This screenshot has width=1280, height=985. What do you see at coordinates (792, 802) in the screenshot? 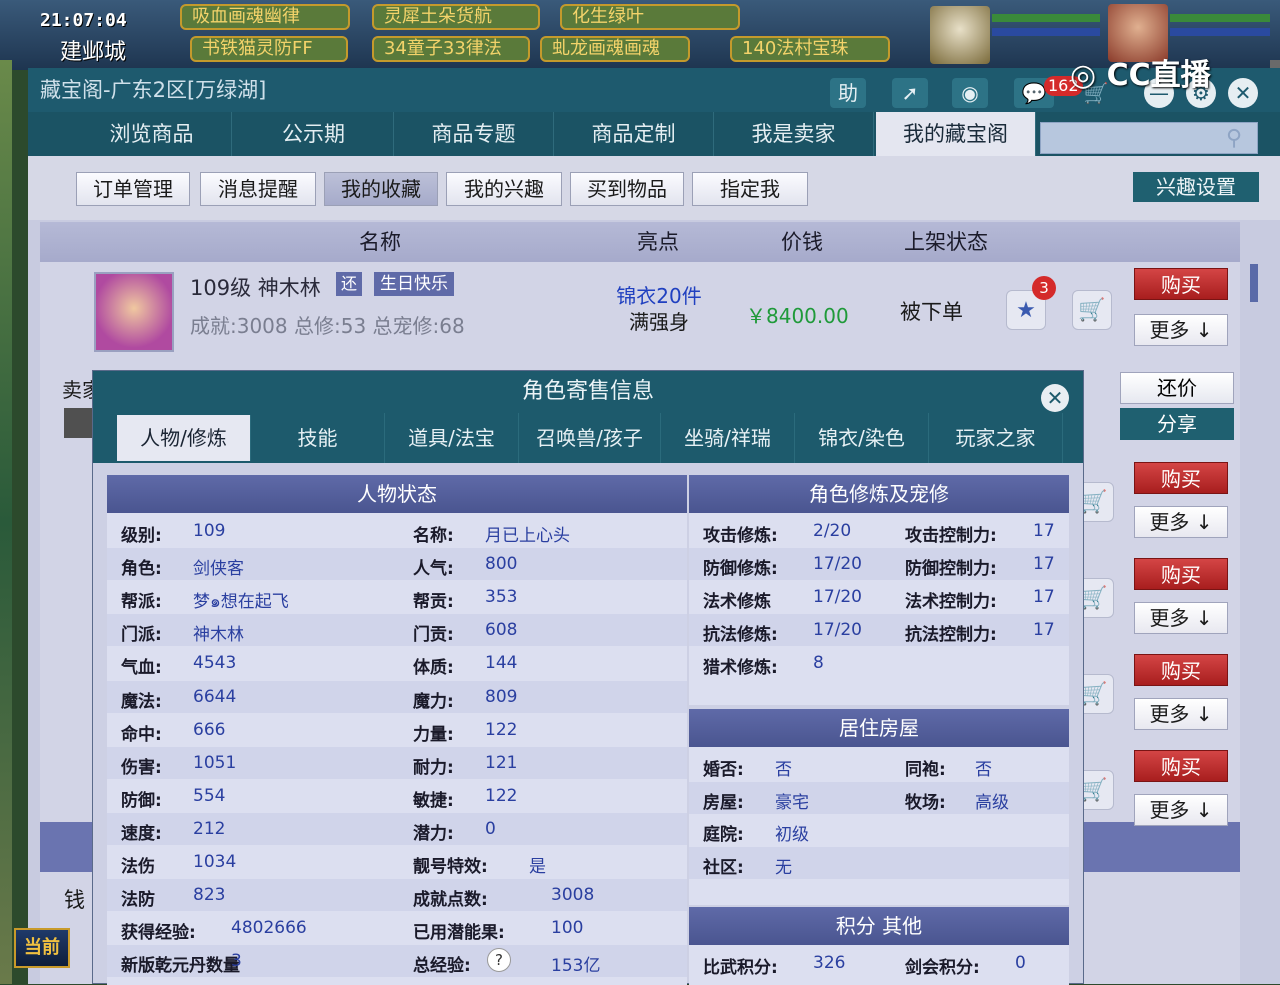
I see `info-value: 豪宅` at bounding box center [792, 802].